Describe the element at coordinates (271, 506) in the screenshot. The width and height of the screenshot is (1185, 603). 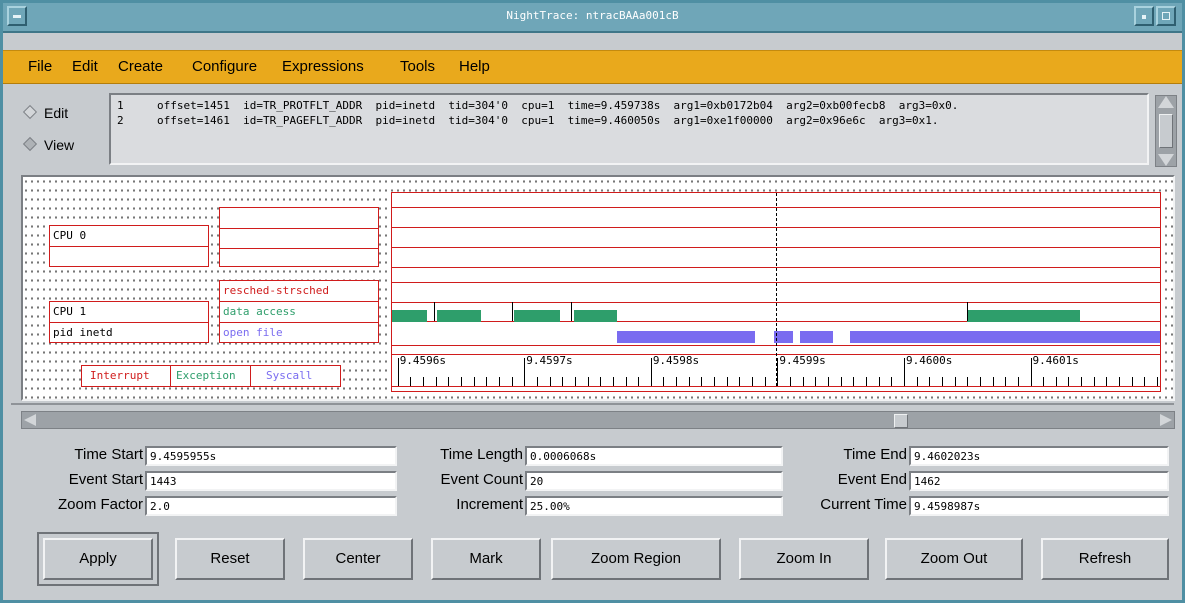
I see `zoom-factor-field: 2.0` at that location.